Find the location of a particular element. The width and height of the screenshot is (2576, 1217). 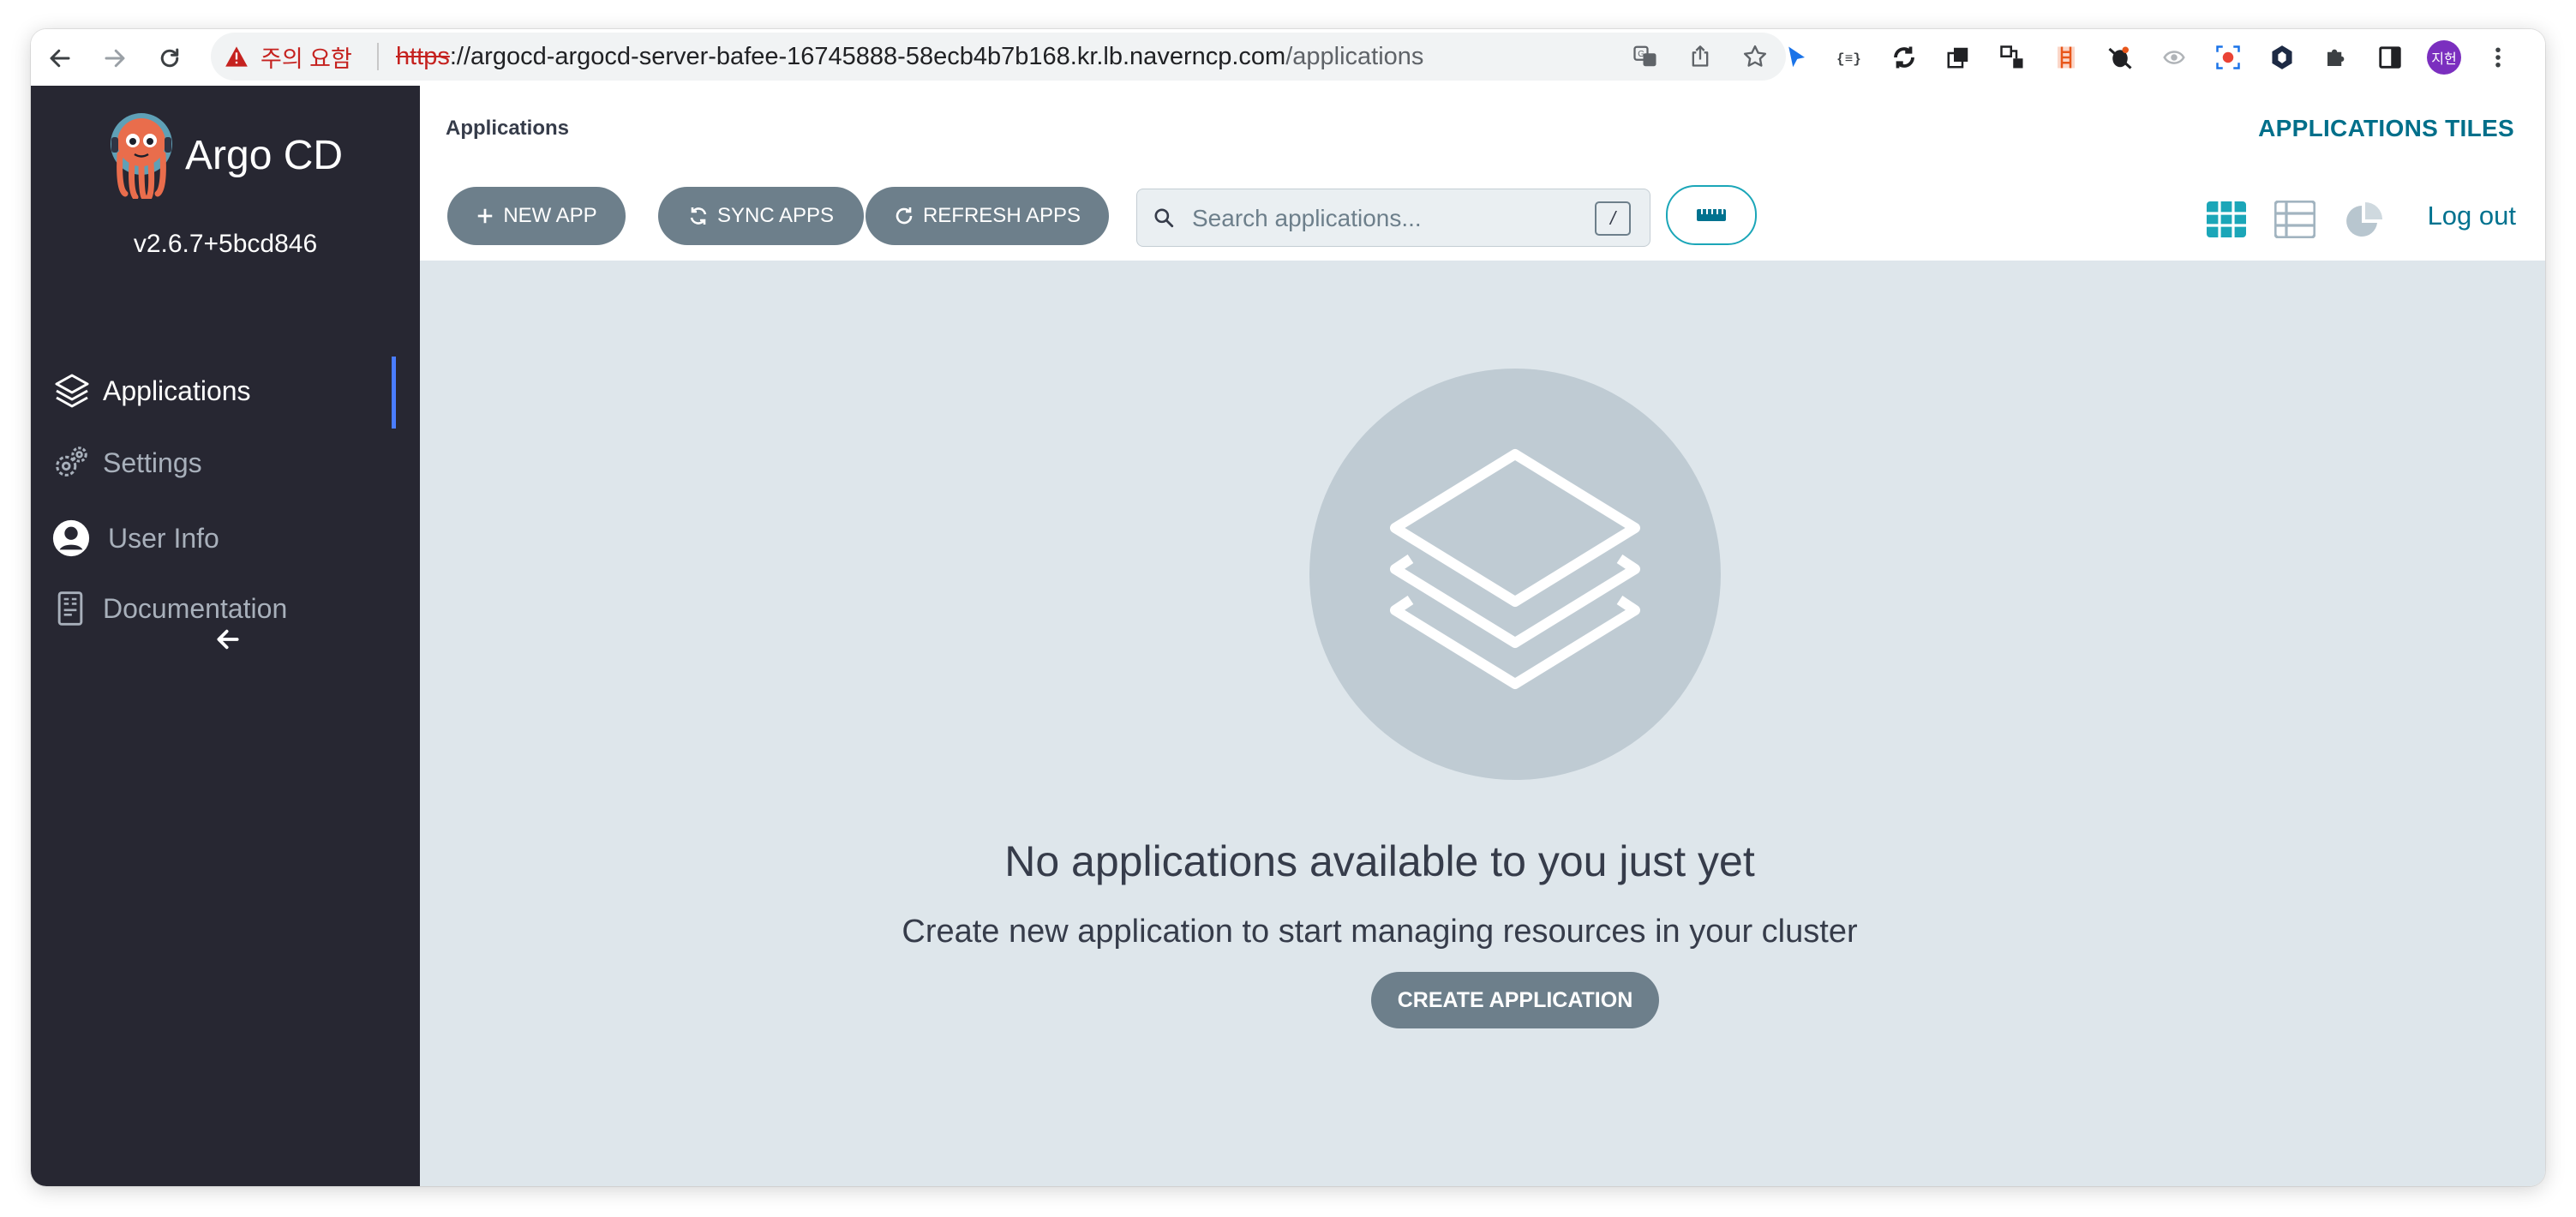

forward-icon is located at coordinates (115, 58).